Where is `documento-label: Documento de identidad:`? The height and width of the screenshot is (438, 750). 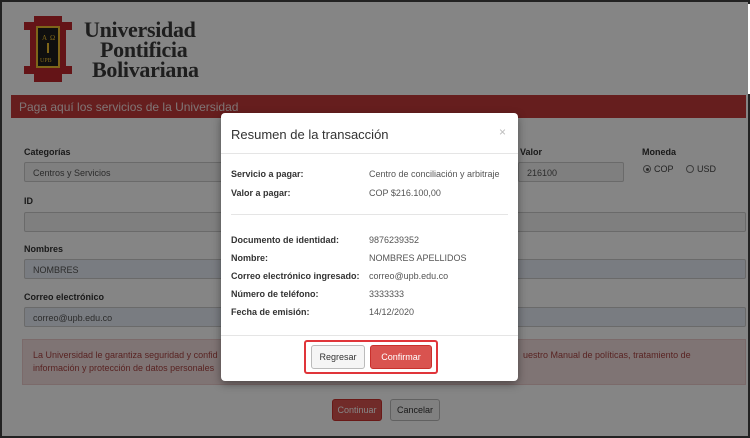 documento-label: Documento de identidad: is located at coordinates (285, 240).